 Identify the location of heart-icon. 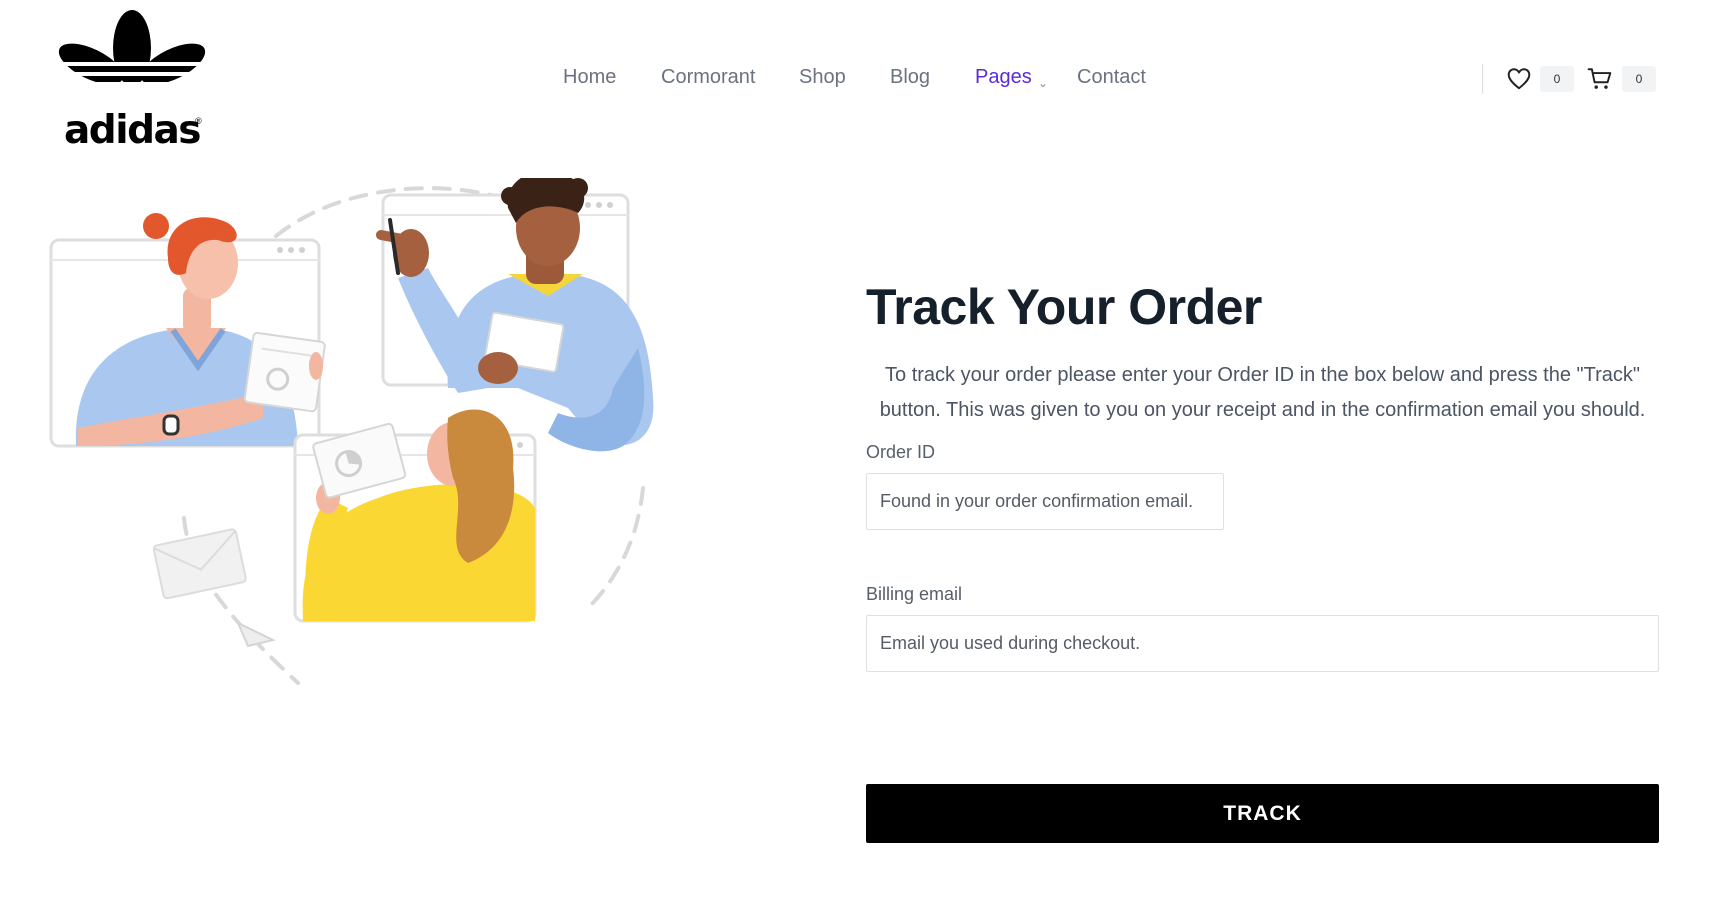
(1519, 79).